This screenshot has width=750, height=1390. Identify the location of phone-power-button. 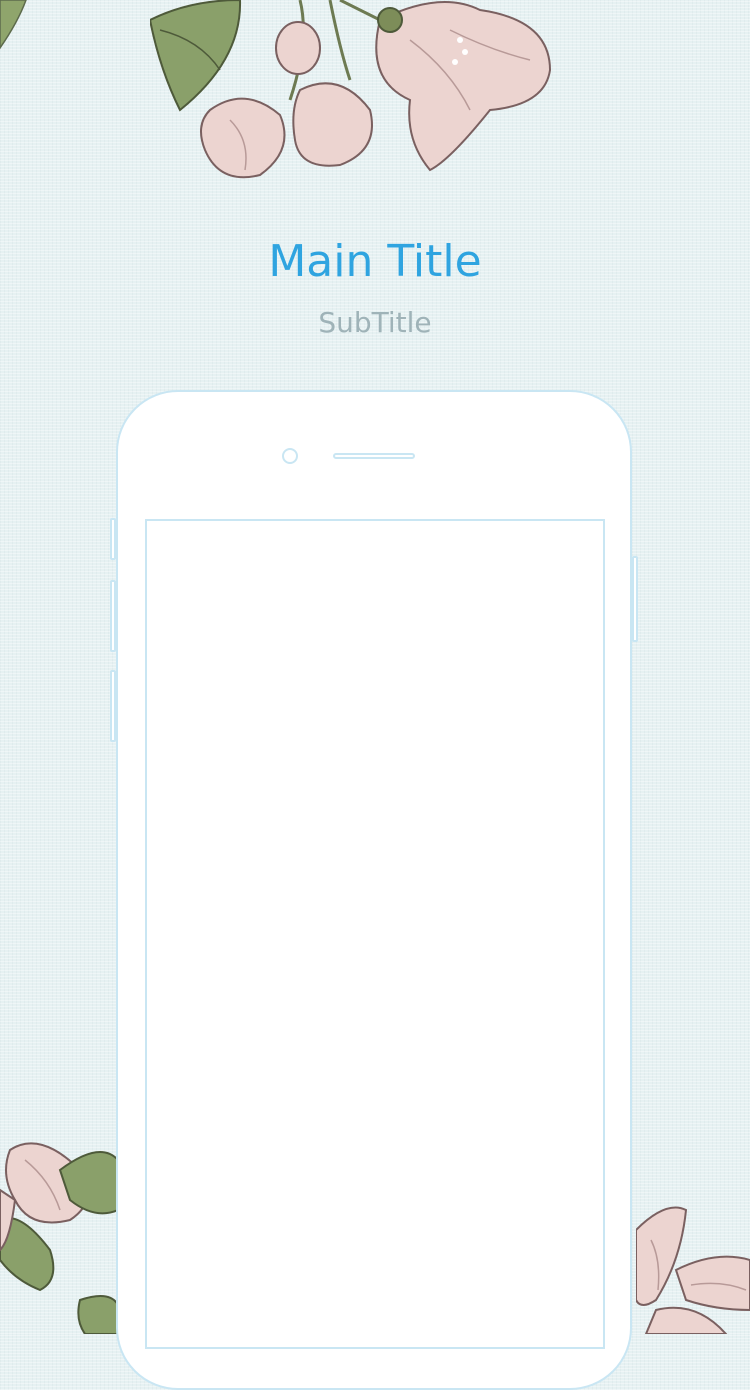
(635, 599).